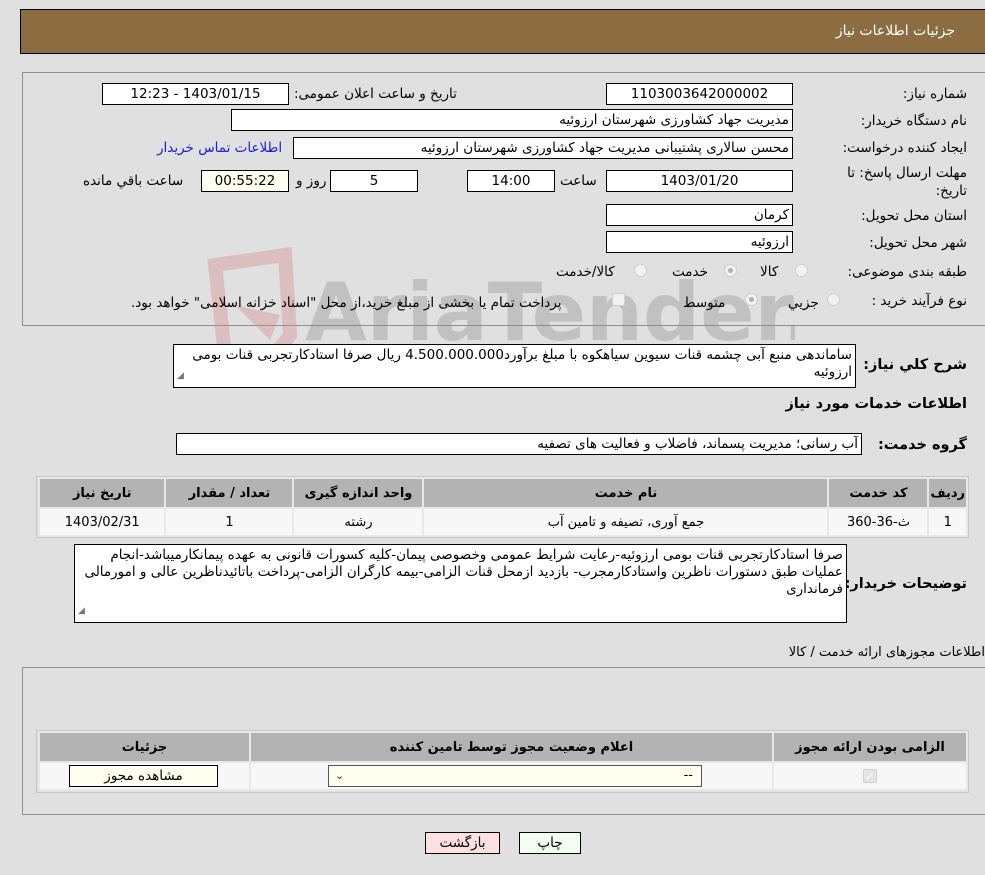 This screenshot has height=875, width=985. What do you see at coordinates (229, 493) in the screenshot?
I see `col-quantity: تعداد / مقدار` at bounding box center [229, 493].